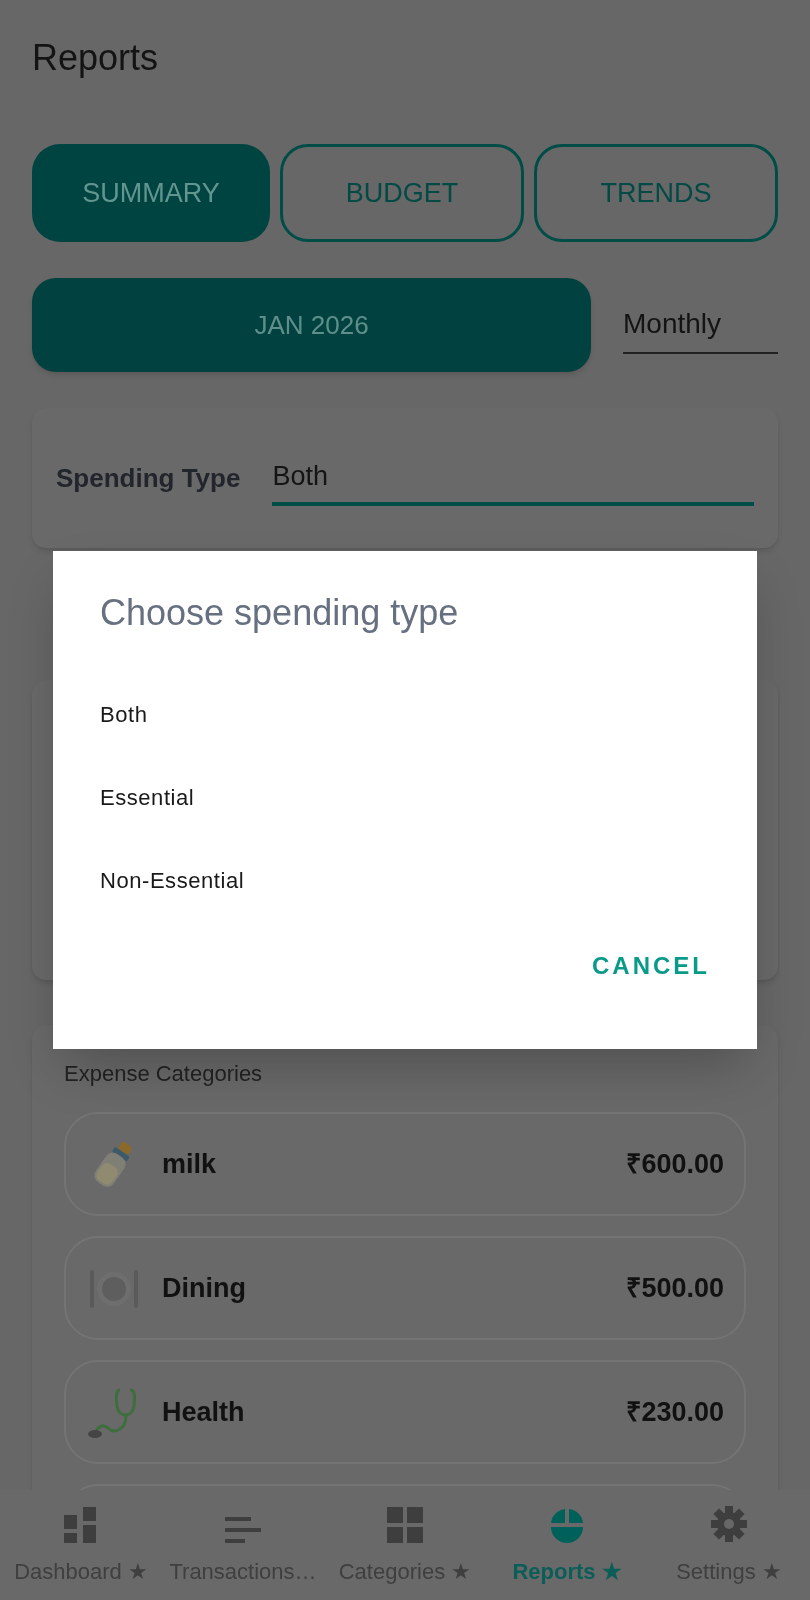 The height and width of the screenshot is (1600, 810). Describe the element at coordinates (656, 193) in the screenshot. I see `tab: TRENDS` at that location.